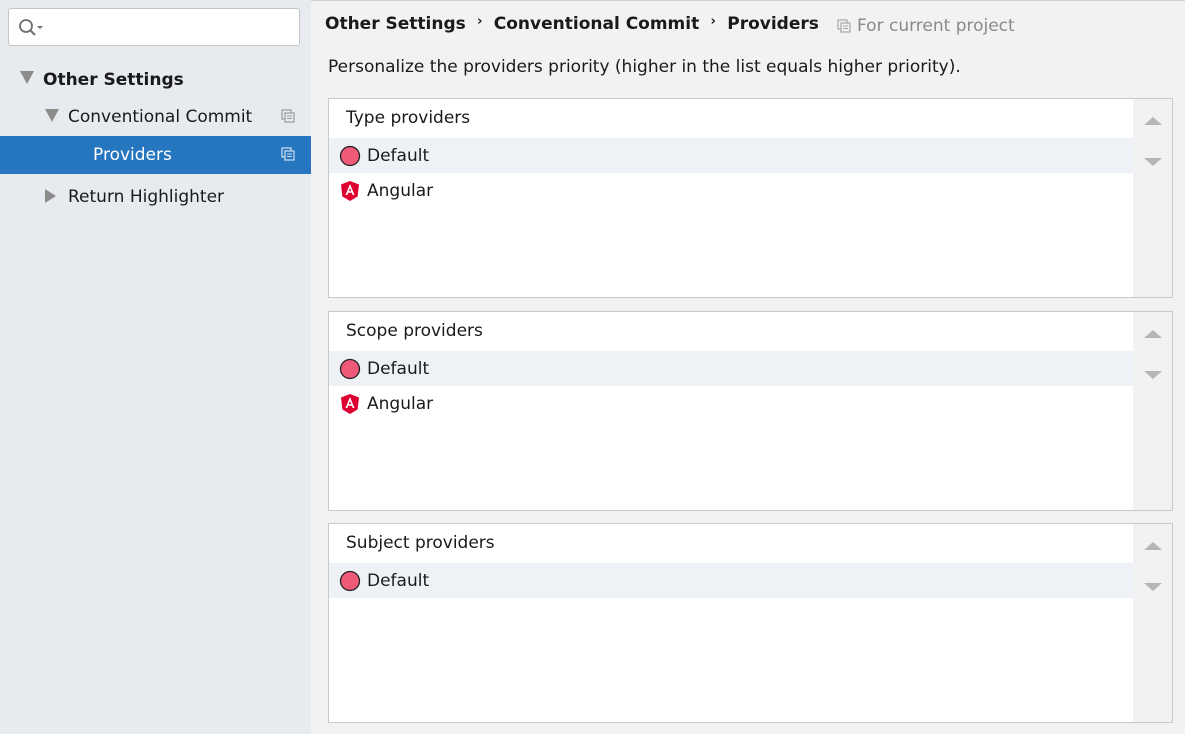  What do you see at coordinates (936, 26) in the screenshot?
I see `scope-label: For current project` at bounding box center [936, 26].